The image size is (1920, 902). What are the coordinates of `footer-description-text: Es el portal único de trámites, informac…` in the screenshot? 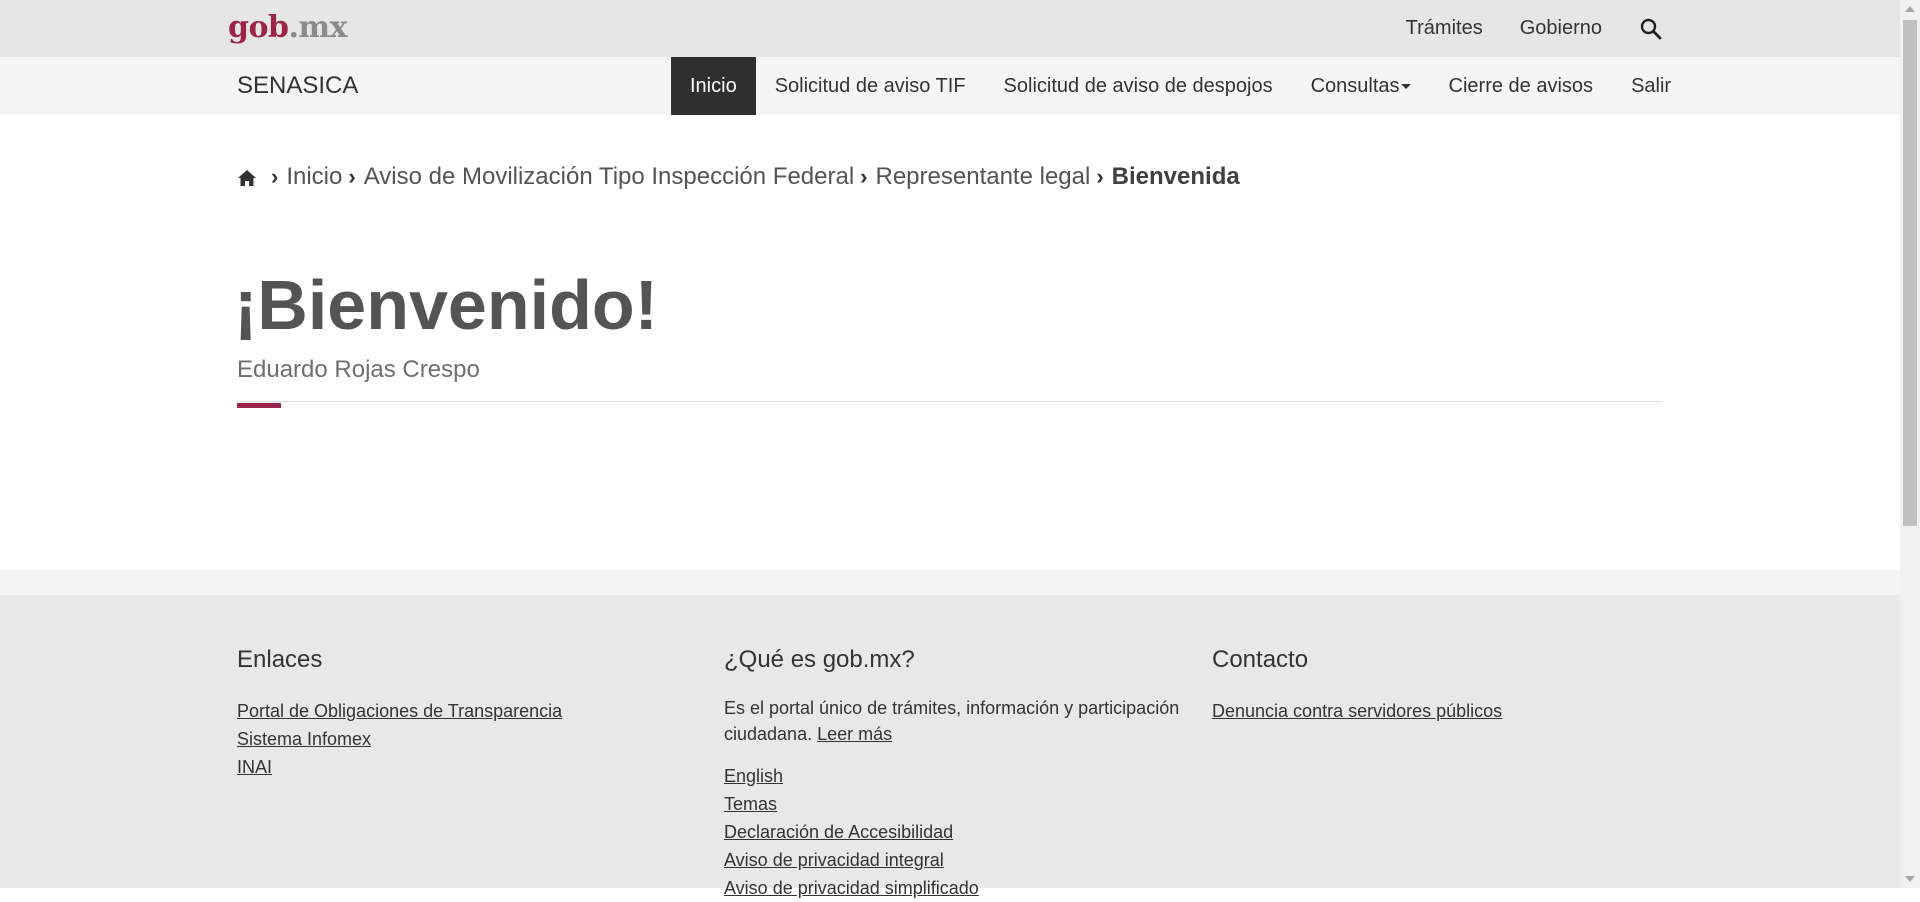 It's located at (952, 721).